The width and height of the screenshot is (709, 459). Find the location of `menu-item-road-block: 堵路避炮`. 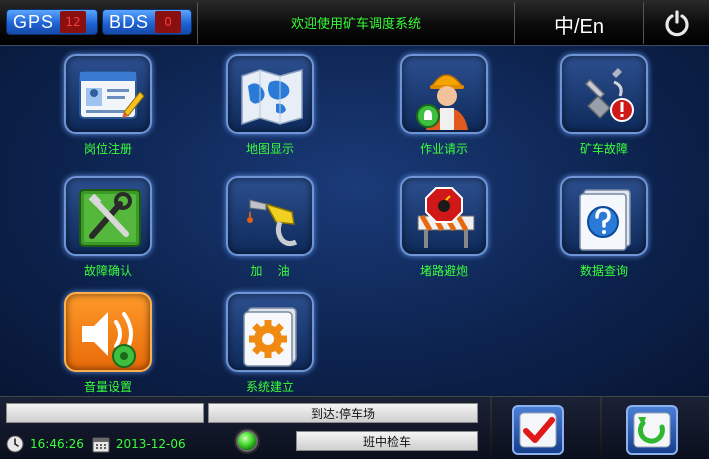

menu-item-road-block: 堵路避炮 is located at coordinates (444, 230).